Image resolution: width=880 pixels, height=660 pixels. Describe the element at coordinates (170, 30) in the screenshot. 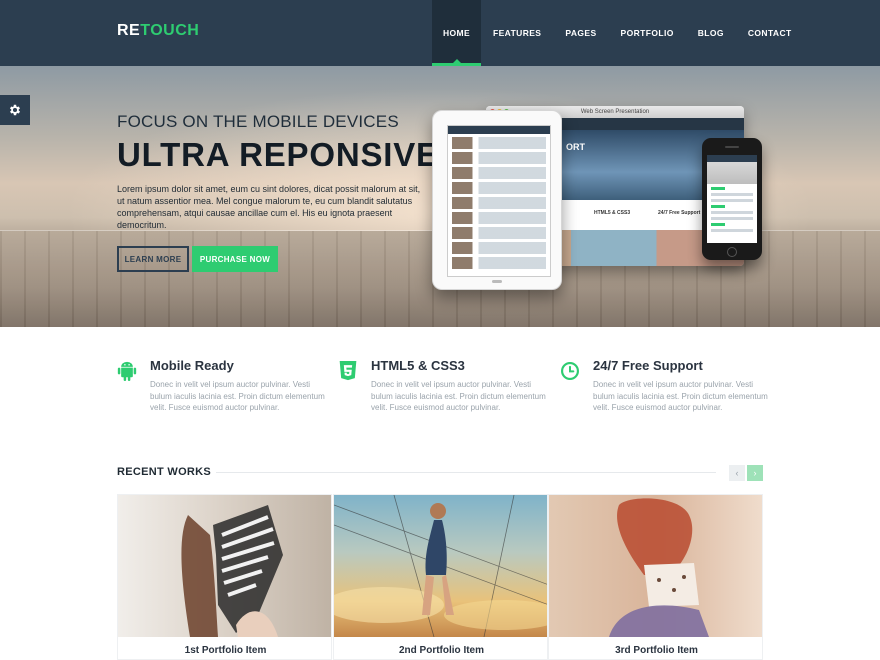

I see `logo-part-2: TOUCH` at that location.